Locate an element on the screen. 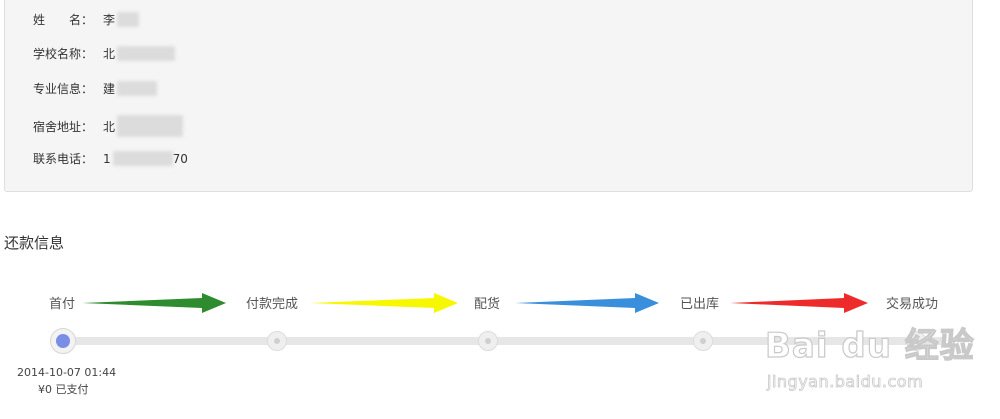  first-node-status: ¥0 已支付 is located at coordinates (63, 389).